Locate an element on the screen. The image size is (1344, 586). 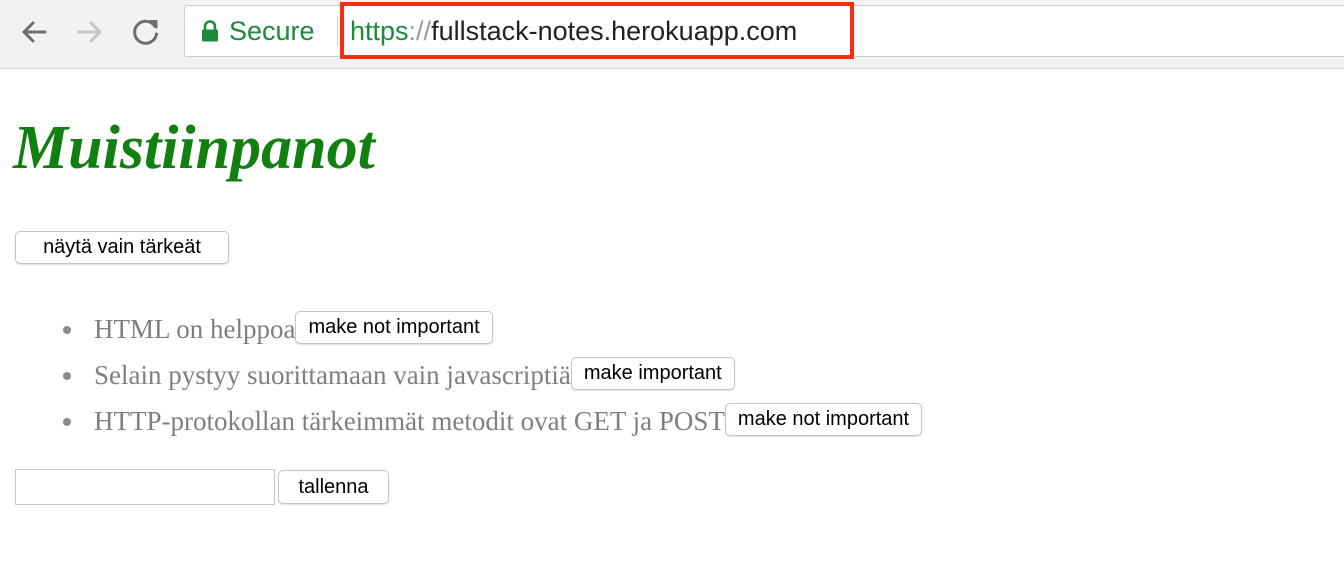
url-highlight-box is located at coordinates (597, 30).